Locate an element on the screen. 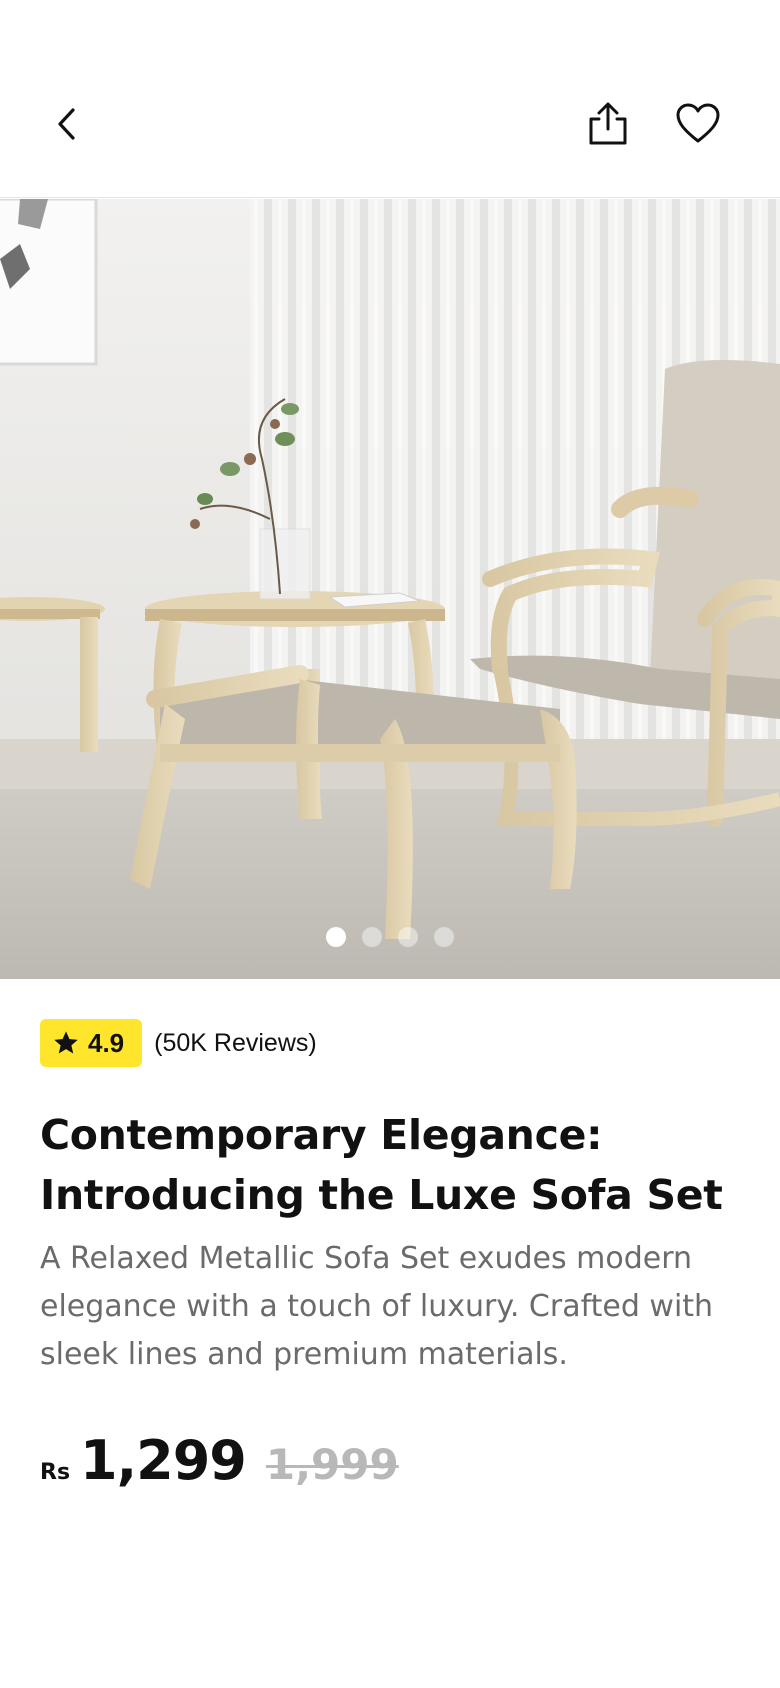 The image size is (780, 1688). price-row: Rs 1,299 1,999 is located at coordinates (390, 1464).